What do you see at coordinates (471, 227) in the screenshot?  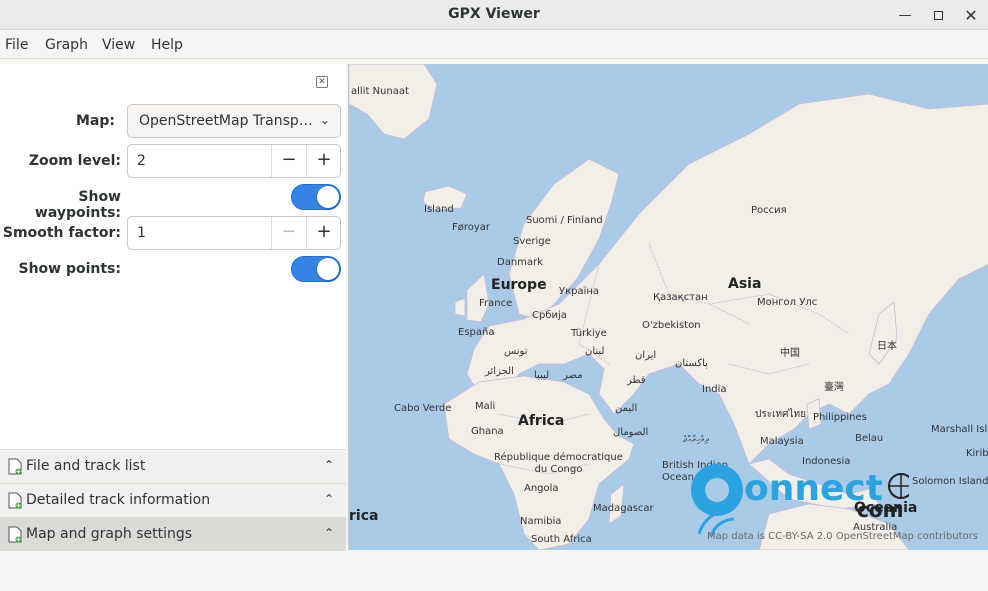 I see `map-label-foroyar: Føroyar` at bounding box center [471, 227].